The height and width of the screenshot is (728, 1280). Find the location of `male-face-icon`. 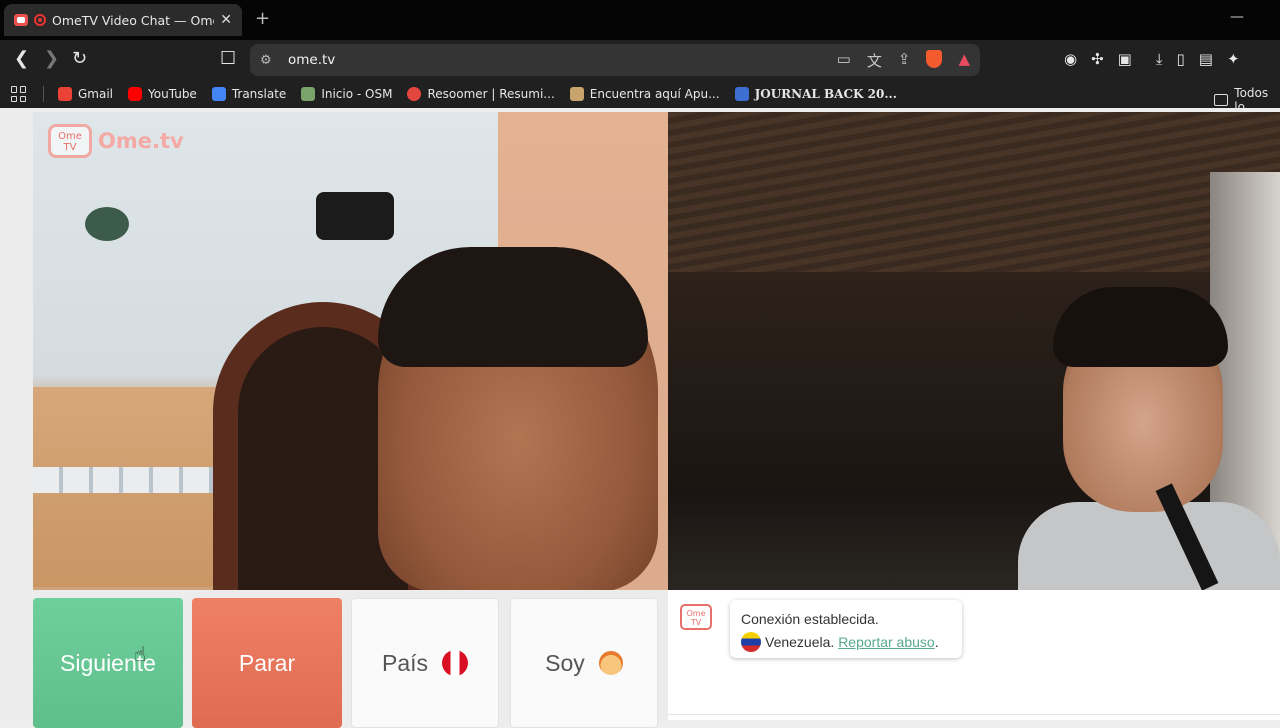

male-face-icon is located at coordinates (610, 663).